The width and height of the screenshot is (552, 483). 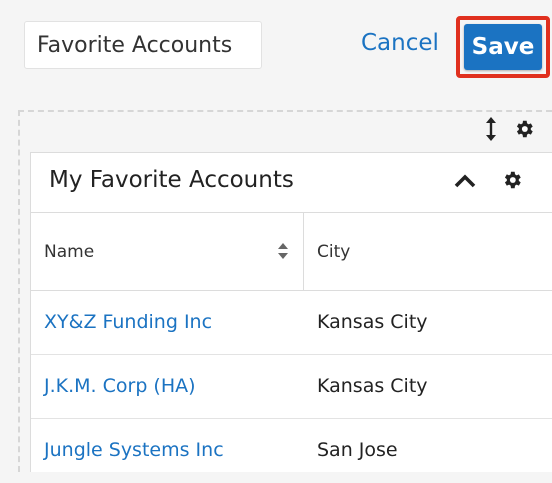 I want to click on table-row: Jungle Systems Inc San Jose, so click(x=291, y=451).